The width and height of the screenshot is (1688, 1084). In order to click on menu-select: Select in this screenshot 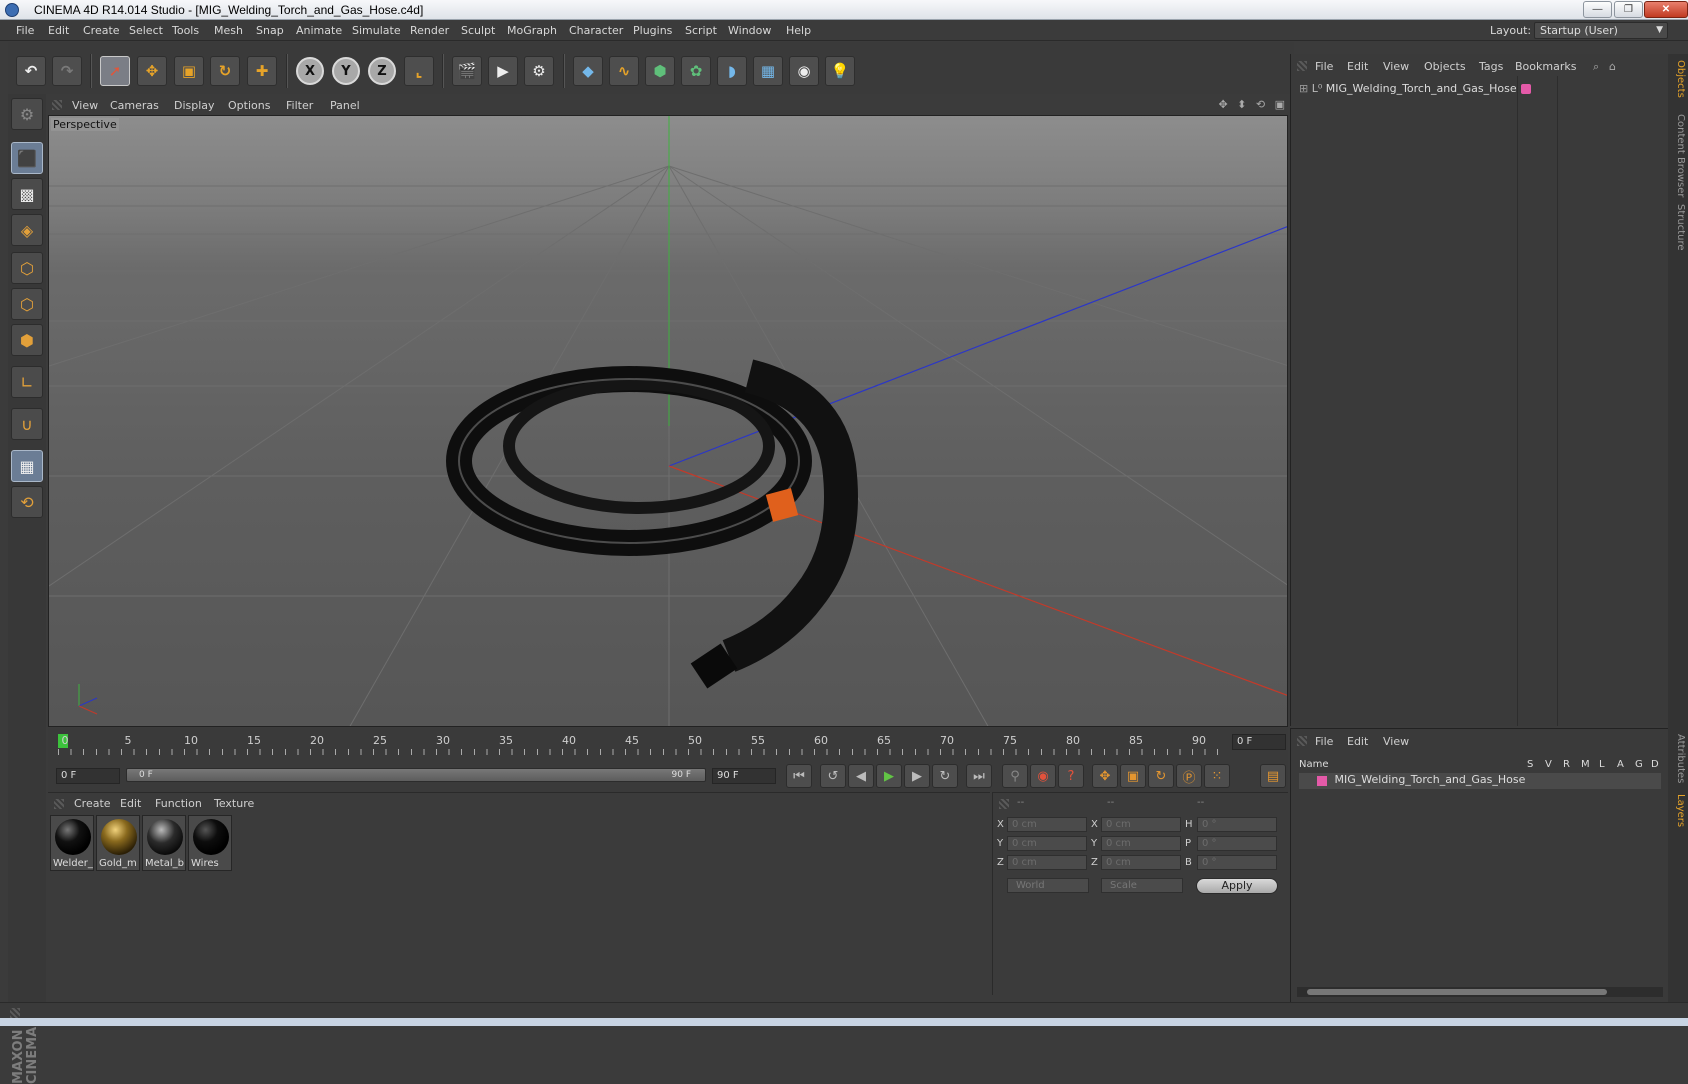, I will do `click(146, 30)`.